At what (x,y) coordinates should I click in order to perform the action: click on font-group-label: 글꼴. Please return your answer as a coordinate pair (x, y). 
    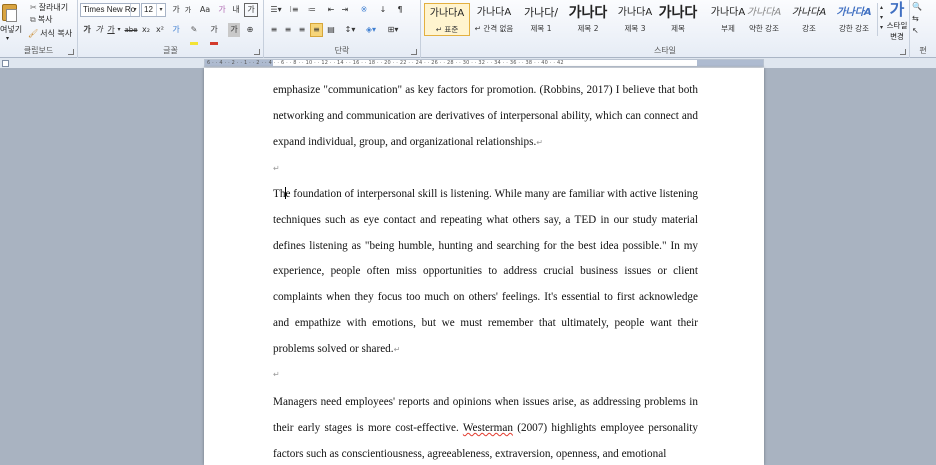
    Looking at the image, I should click on (170, 50).